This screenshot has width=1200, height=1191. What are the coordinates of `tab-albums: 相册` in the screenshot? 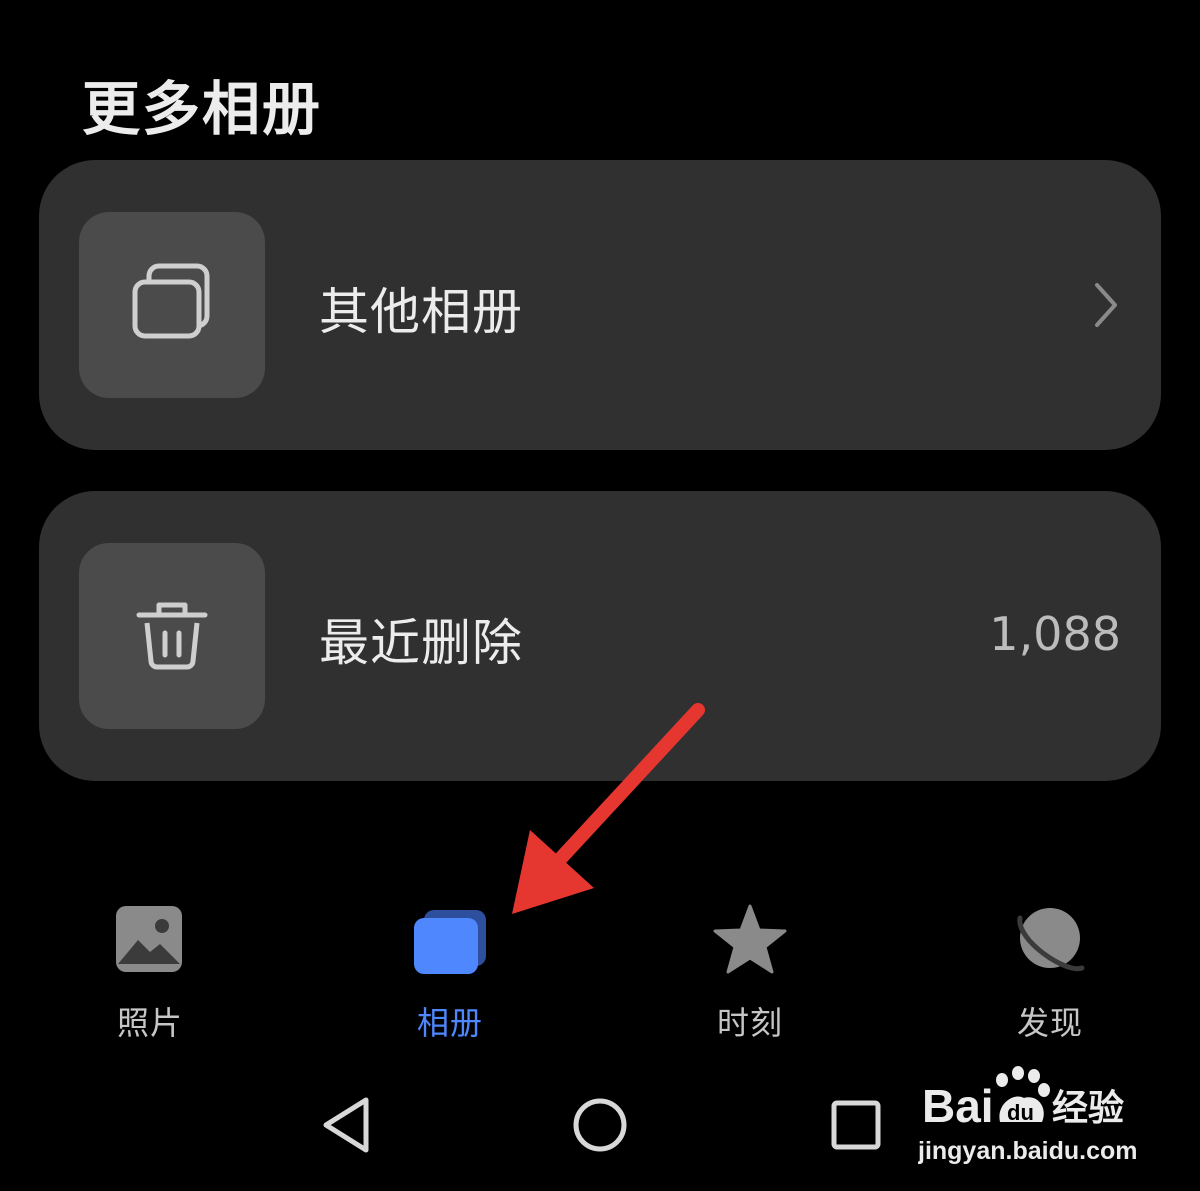 It's located at (450, 975).